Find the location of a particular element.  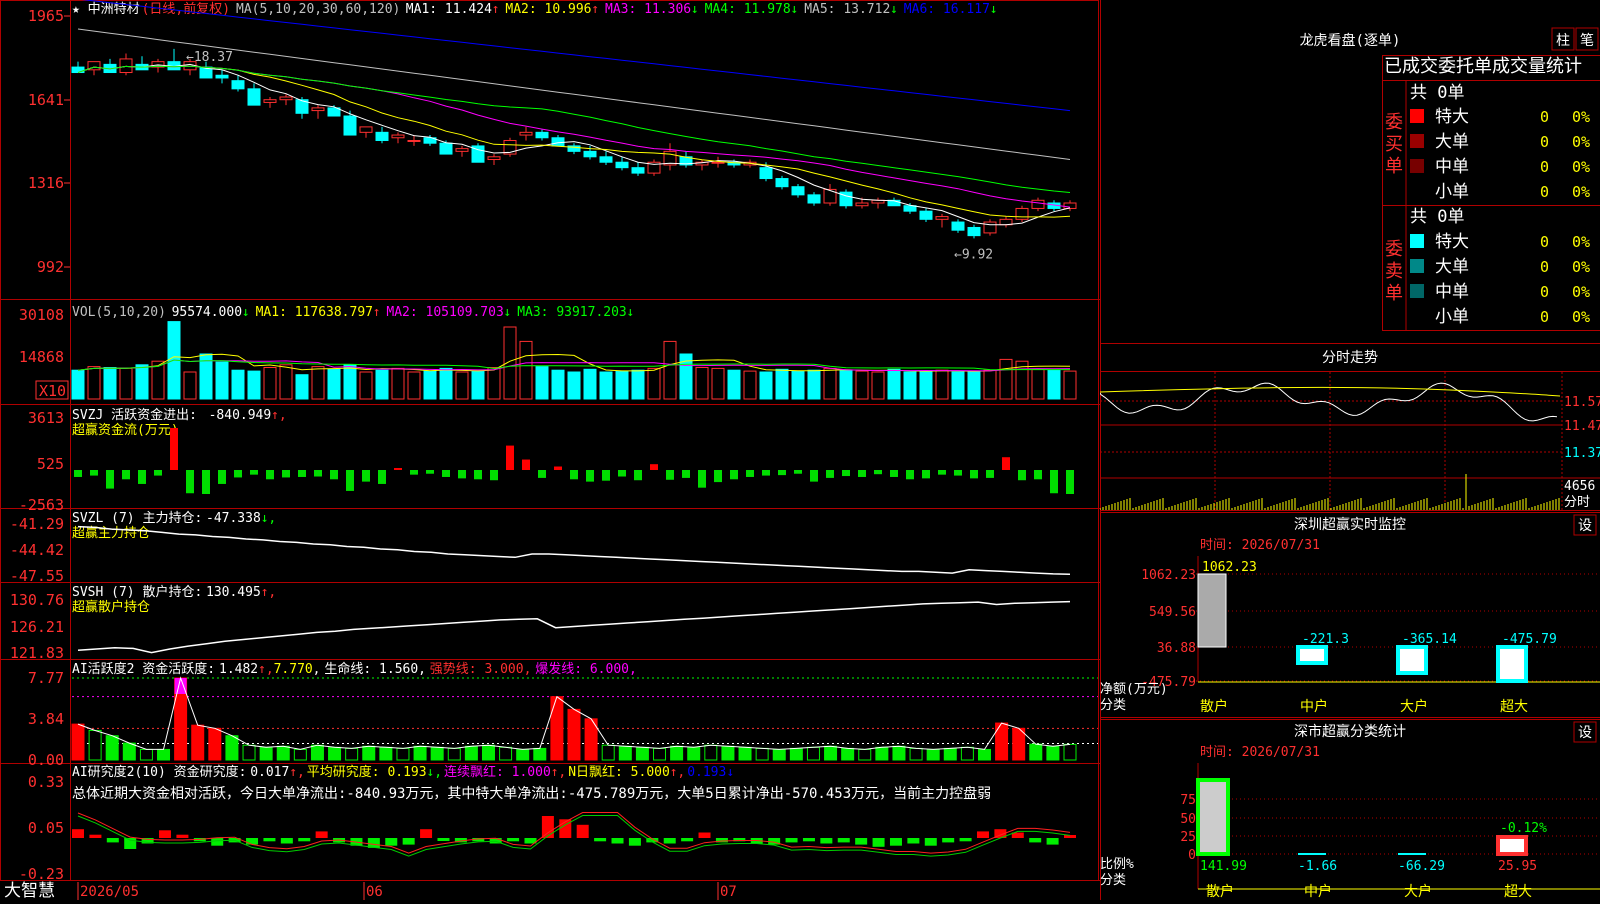

ai-life: 生命线: 1.560, is located at coordinates (375, 669).